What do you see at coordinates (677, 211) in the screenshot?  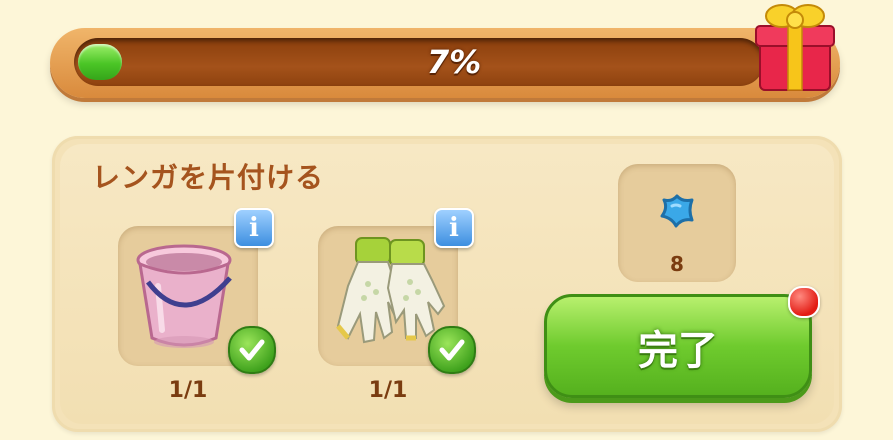 I see `blue-star-icon` at bounding box center [677, 211].